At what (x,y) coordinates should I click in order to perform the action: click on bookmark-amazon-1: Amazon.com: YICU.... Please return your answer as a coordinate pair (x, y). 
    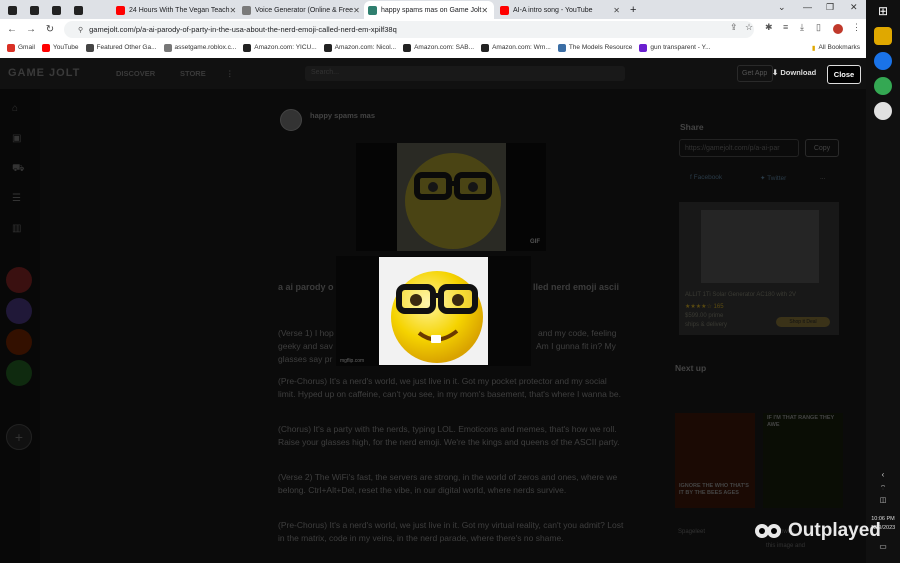
    Looking at the image, I should click on (280, 47).